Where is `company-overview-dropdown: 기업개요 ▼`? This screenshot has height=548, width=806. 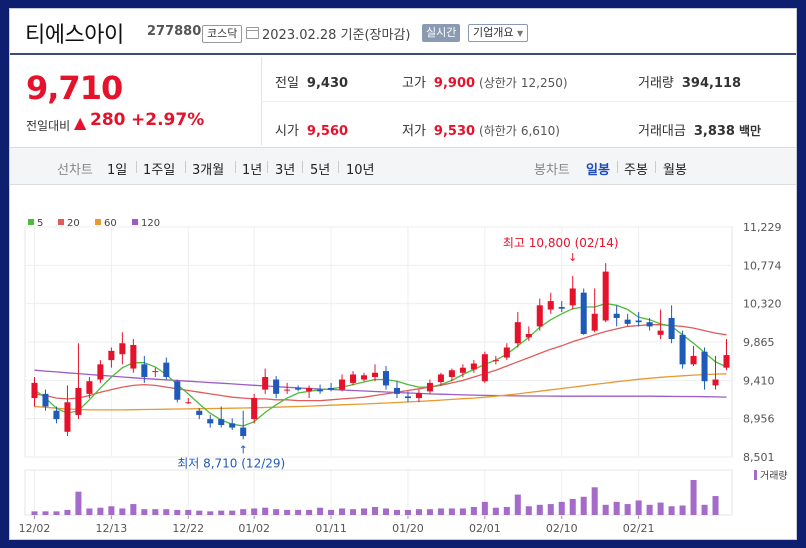 company-overview-dropdown: 기업개요 ▼ is located at coordinates (498, 33).